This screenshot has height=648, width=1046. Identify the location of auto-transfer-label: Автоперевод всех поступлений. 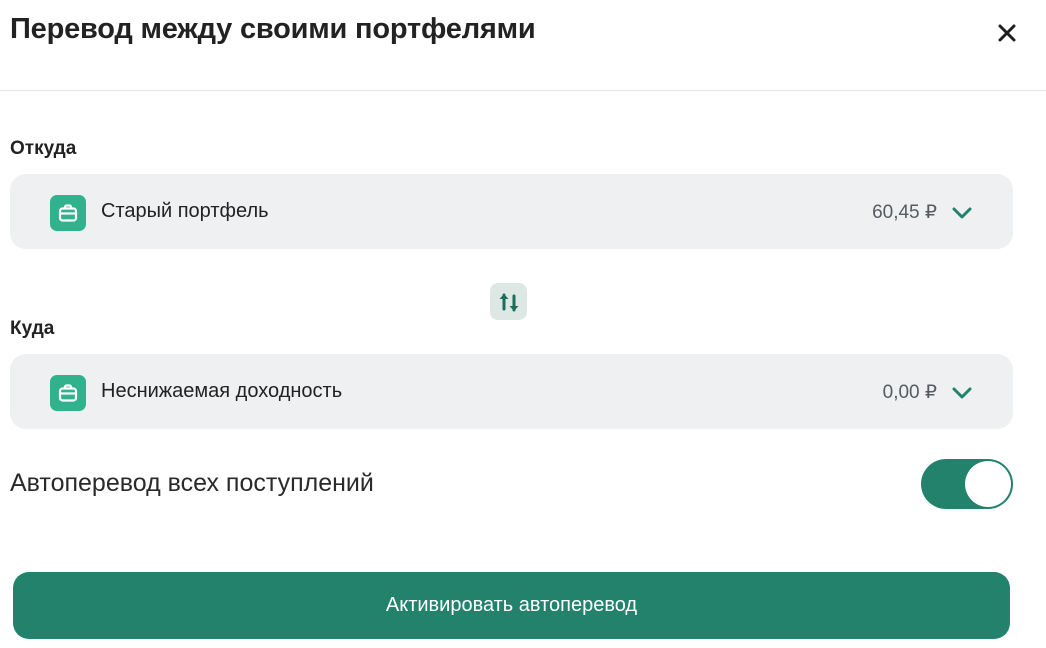
(192, 483).